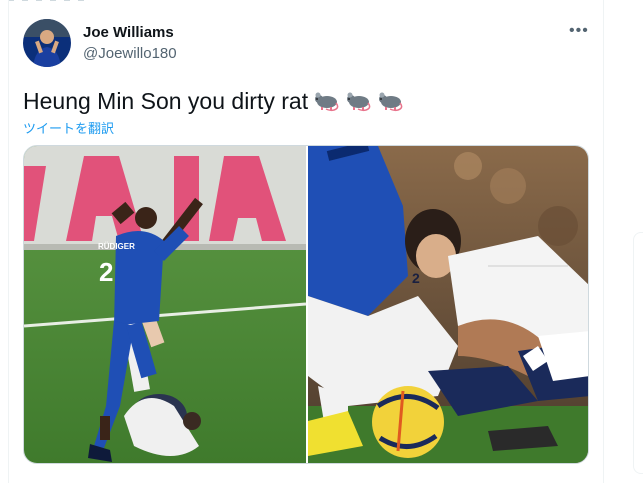 The image size is (643, 483). I want to click on avatar, so click(47, 43).